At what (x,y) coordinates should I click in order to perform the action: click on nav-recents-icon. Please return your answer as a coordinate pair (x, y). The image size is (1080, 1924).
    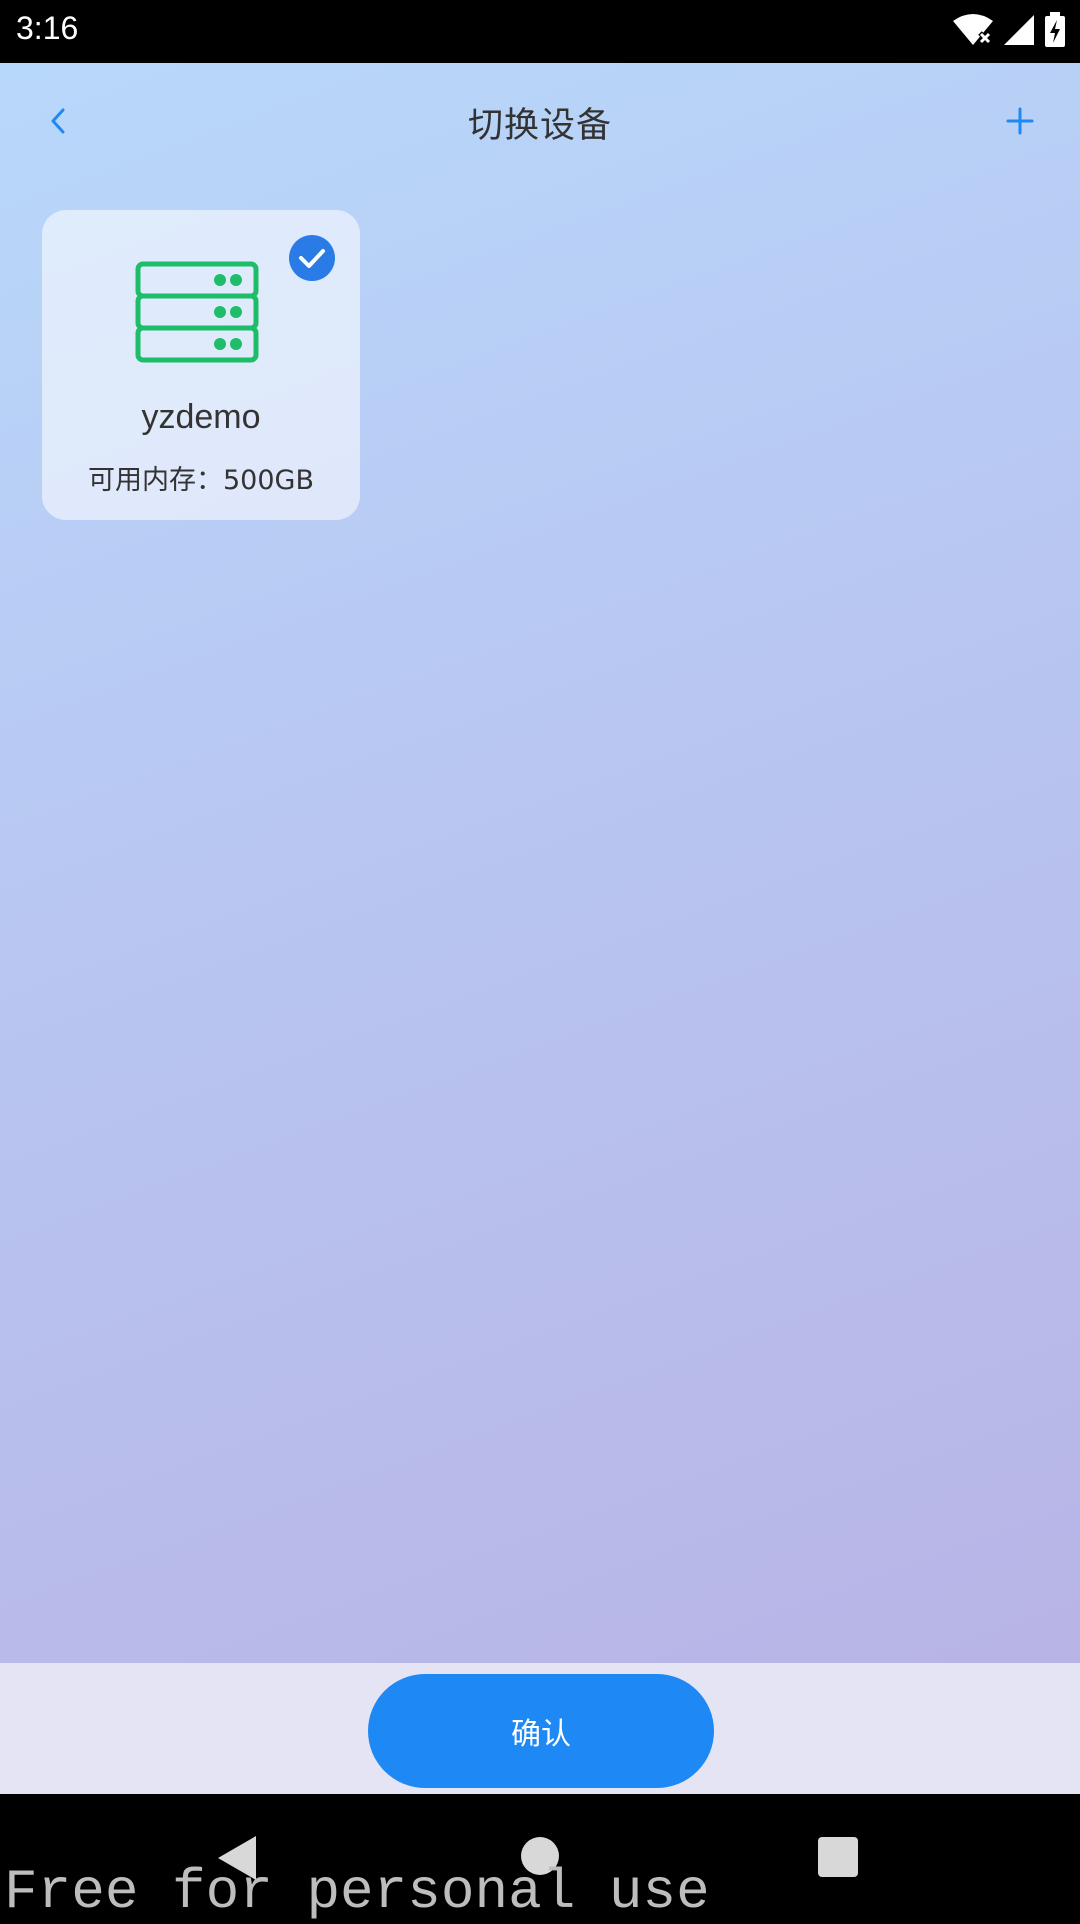
    Looking at the image, I should click on (838, 1857).